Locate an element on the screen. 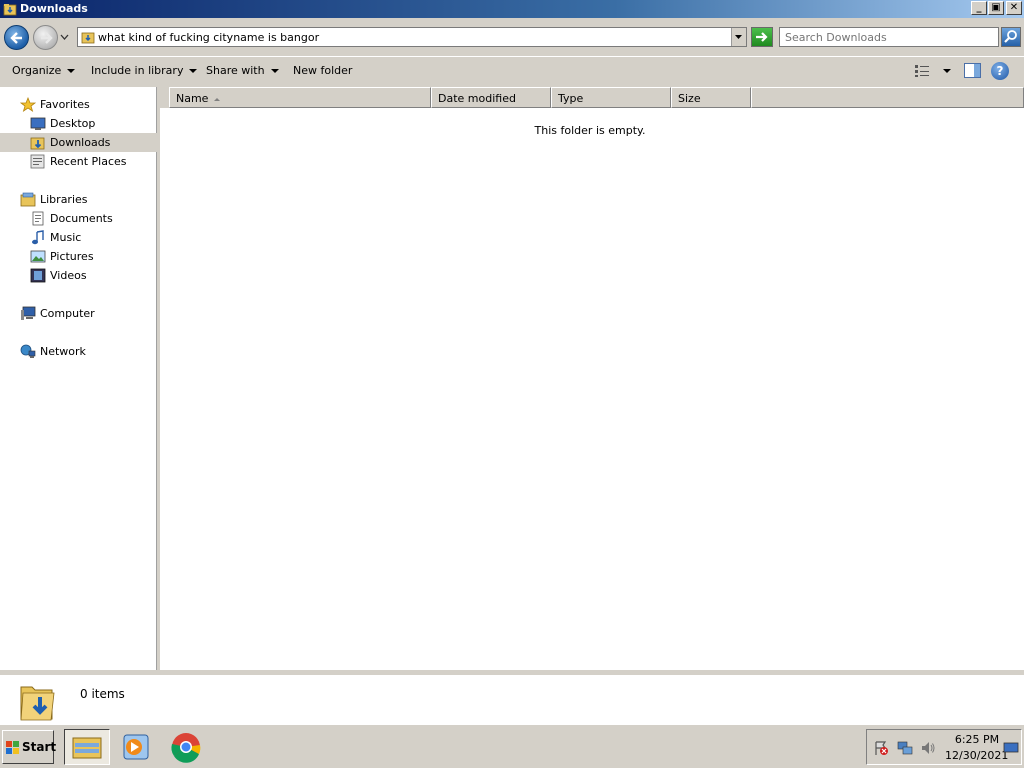  empty-folder-message: This folder is empty. is located at coordinates (590, 130).